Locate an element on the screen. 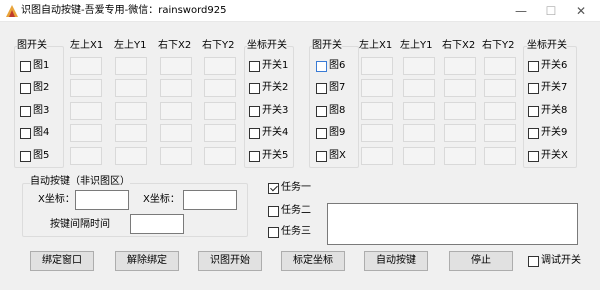  right-image-3-box is located at coordinates (321, 111).